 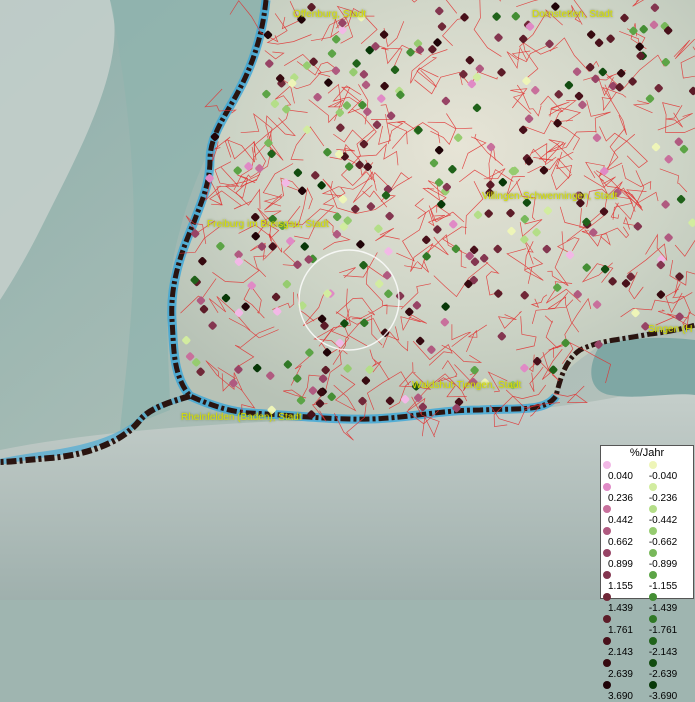 What do you see at coordinates (620, 652) in the screenshot?
I see `legend-value-positive: 2.143` at bounding box center [620, 652].